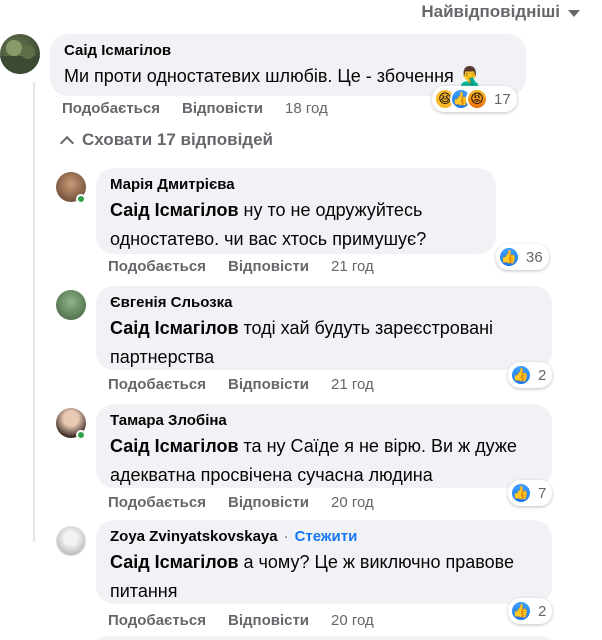  I want to click on angry-reaction-icon: 😡, so click(477, 99).